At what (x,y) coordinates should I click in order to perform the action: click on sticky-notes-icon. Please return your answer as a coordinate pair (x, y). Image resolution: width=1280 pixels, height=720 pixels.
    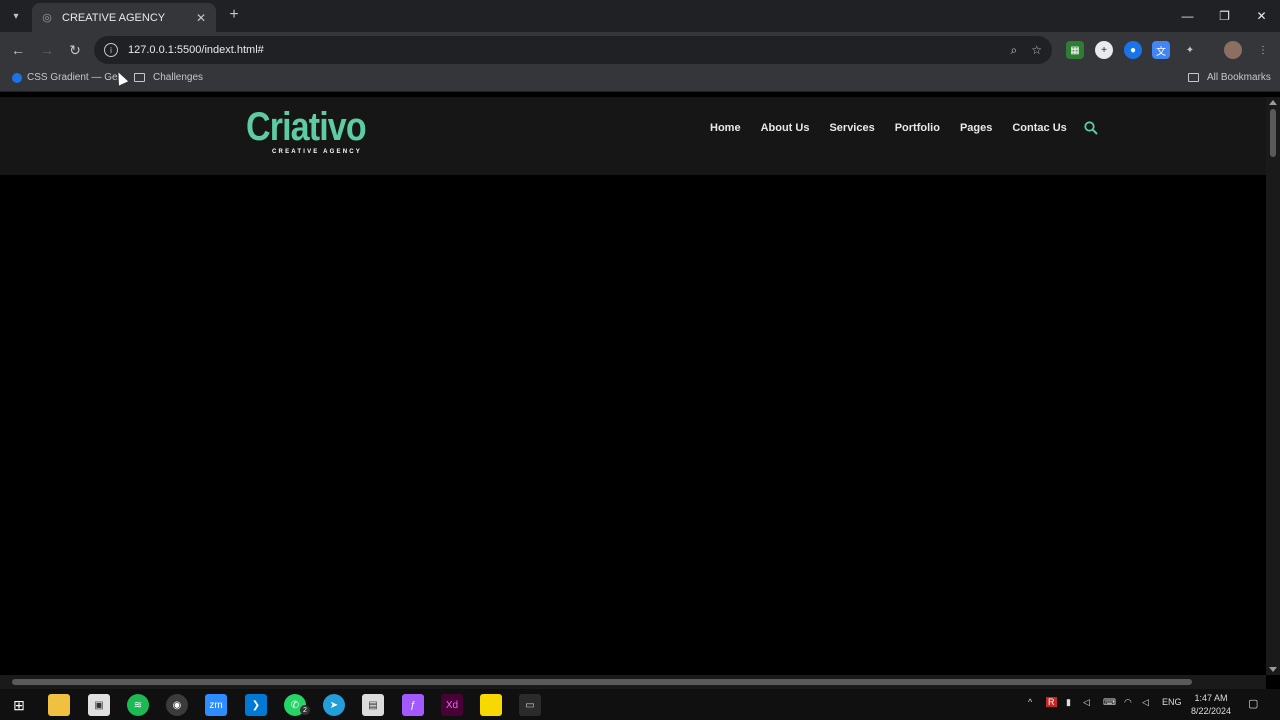
    Looking at the image, I should click on (491, 705).